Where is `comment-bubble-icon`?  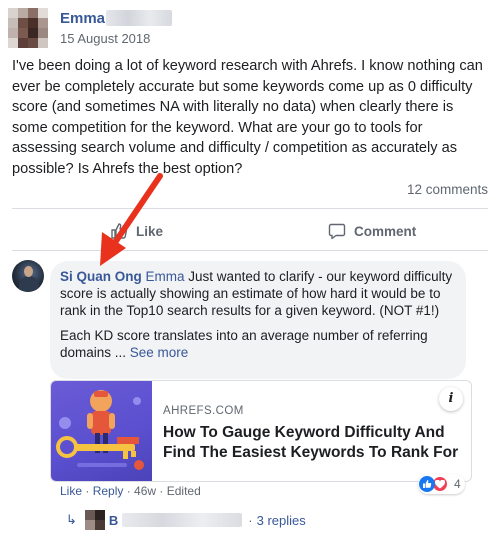
comment-bubble-icon is located at coordinates (337, 231).